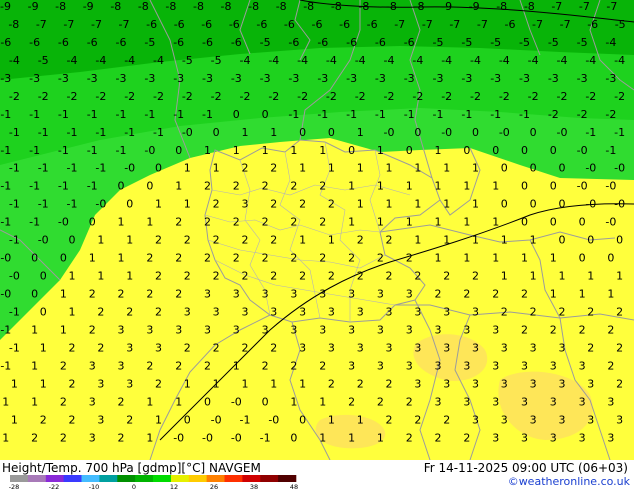 This screenshot has width=634, height=492. Describe the element at coordinates (131, 468) in the screenshot. I see `map-title: Height/Temp. 700 hPa [gdmp][°C] NAVGEM` at that location.